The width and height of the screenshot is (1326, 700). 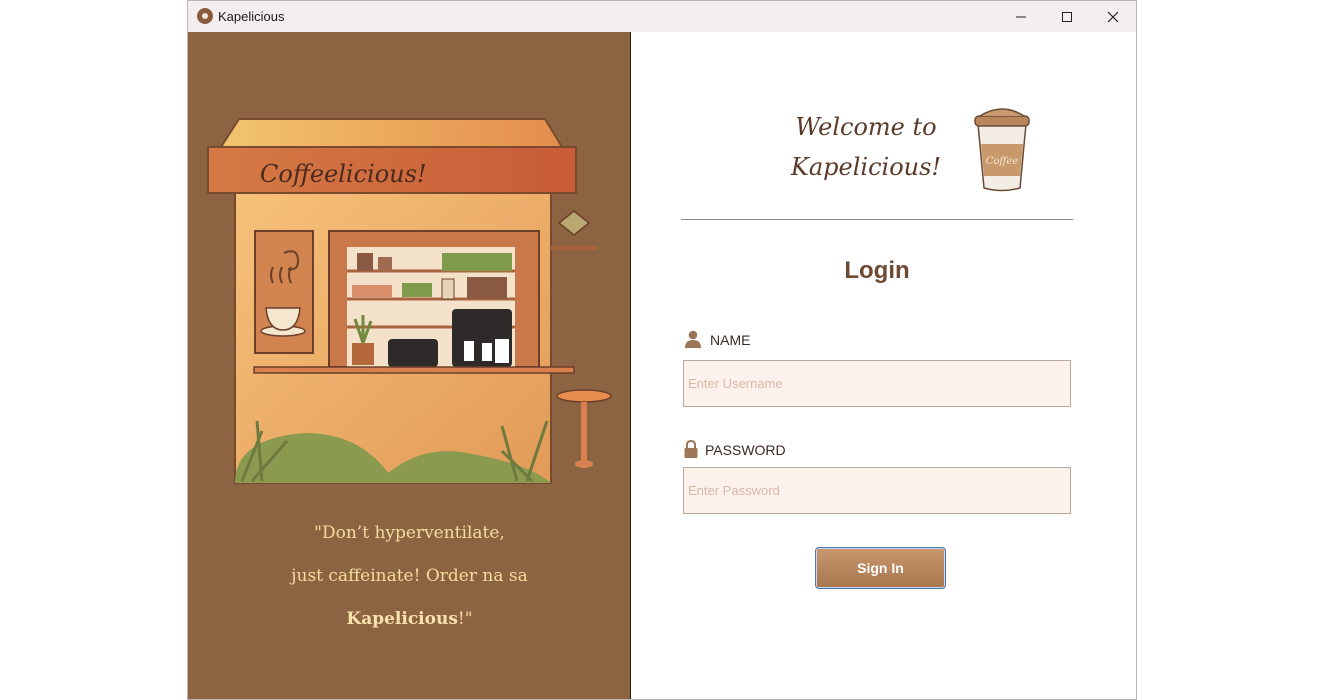 I want to click on quote-line-3: Kapelicious!", so click(x=409, y=619).